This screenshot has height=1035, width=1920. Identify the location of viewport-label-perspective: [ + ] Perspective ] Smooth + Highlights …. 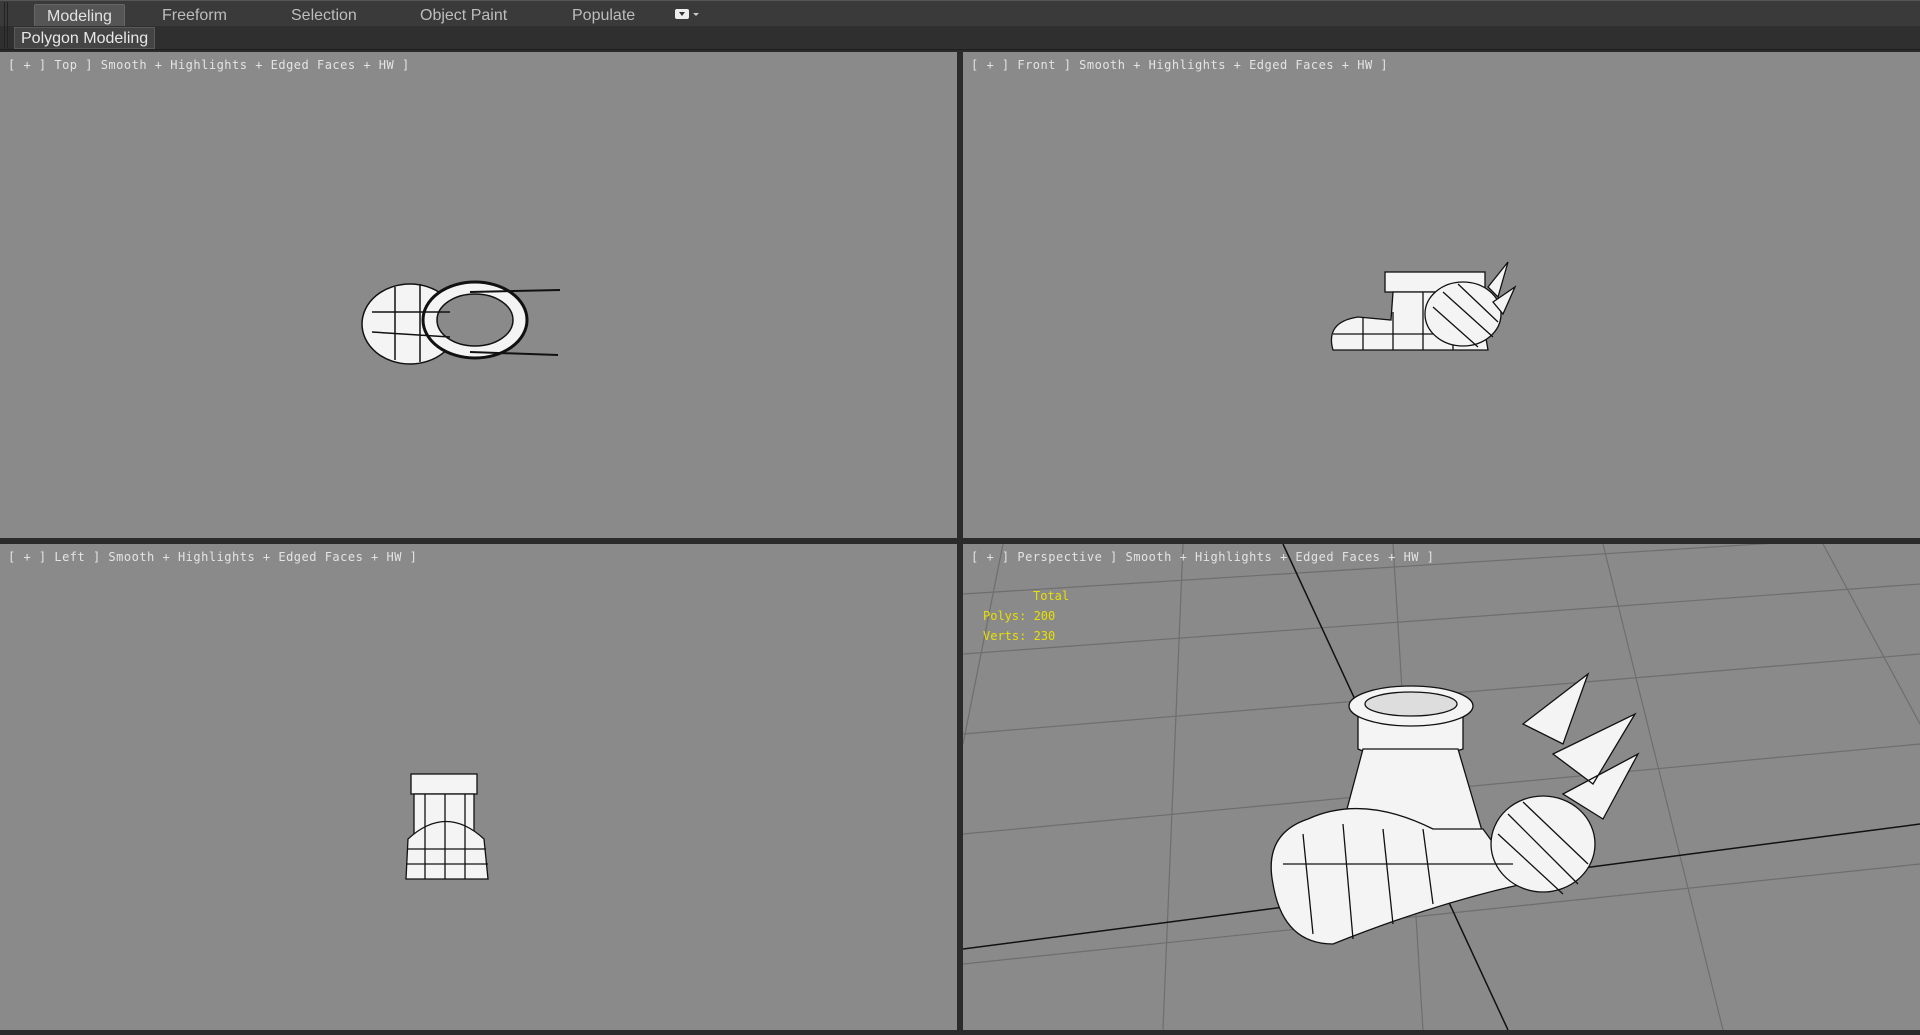
(1202, 557).